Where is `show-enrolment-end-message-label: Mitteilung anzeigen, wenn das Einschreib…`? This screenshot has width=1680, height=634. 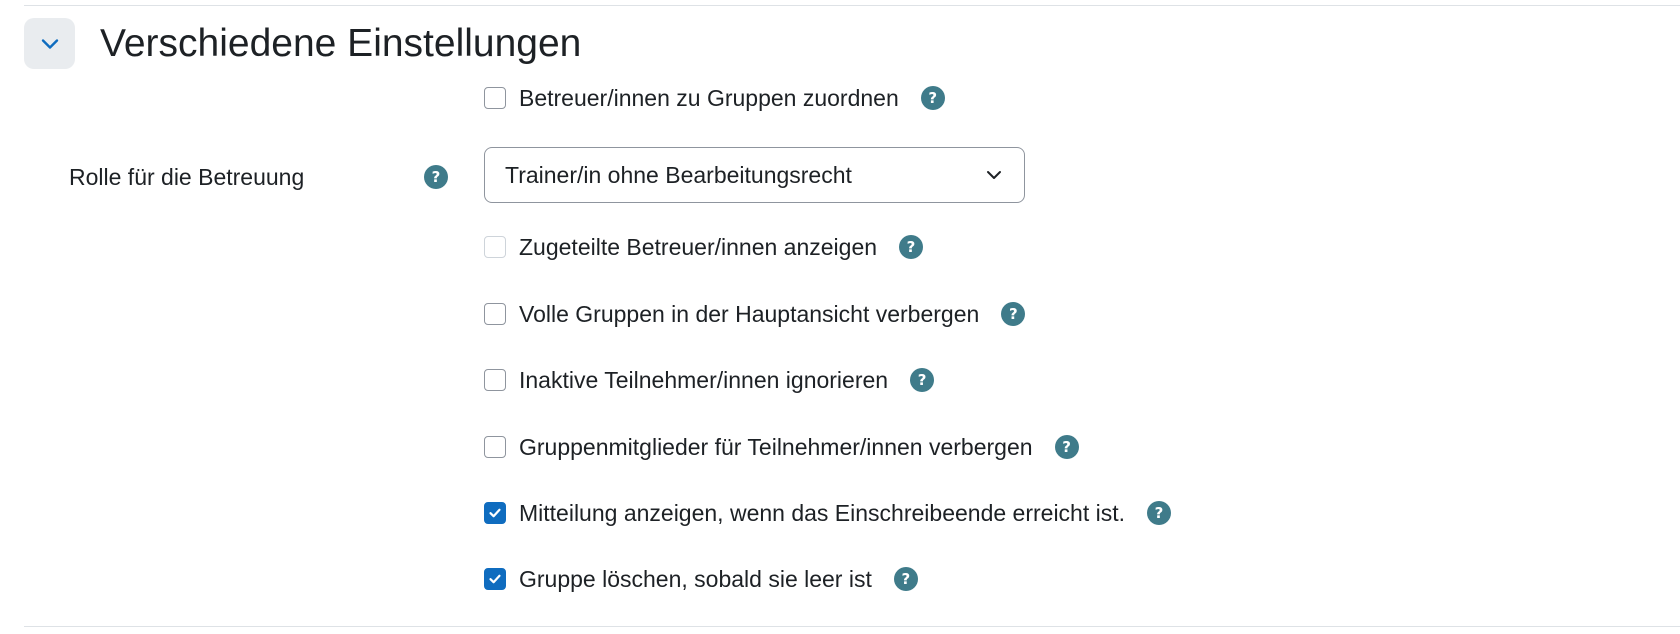
show-enrolment-end-message-label: Mitteilung anzeigen, wenn das Einschreib… is located at coordinates (822, 513).